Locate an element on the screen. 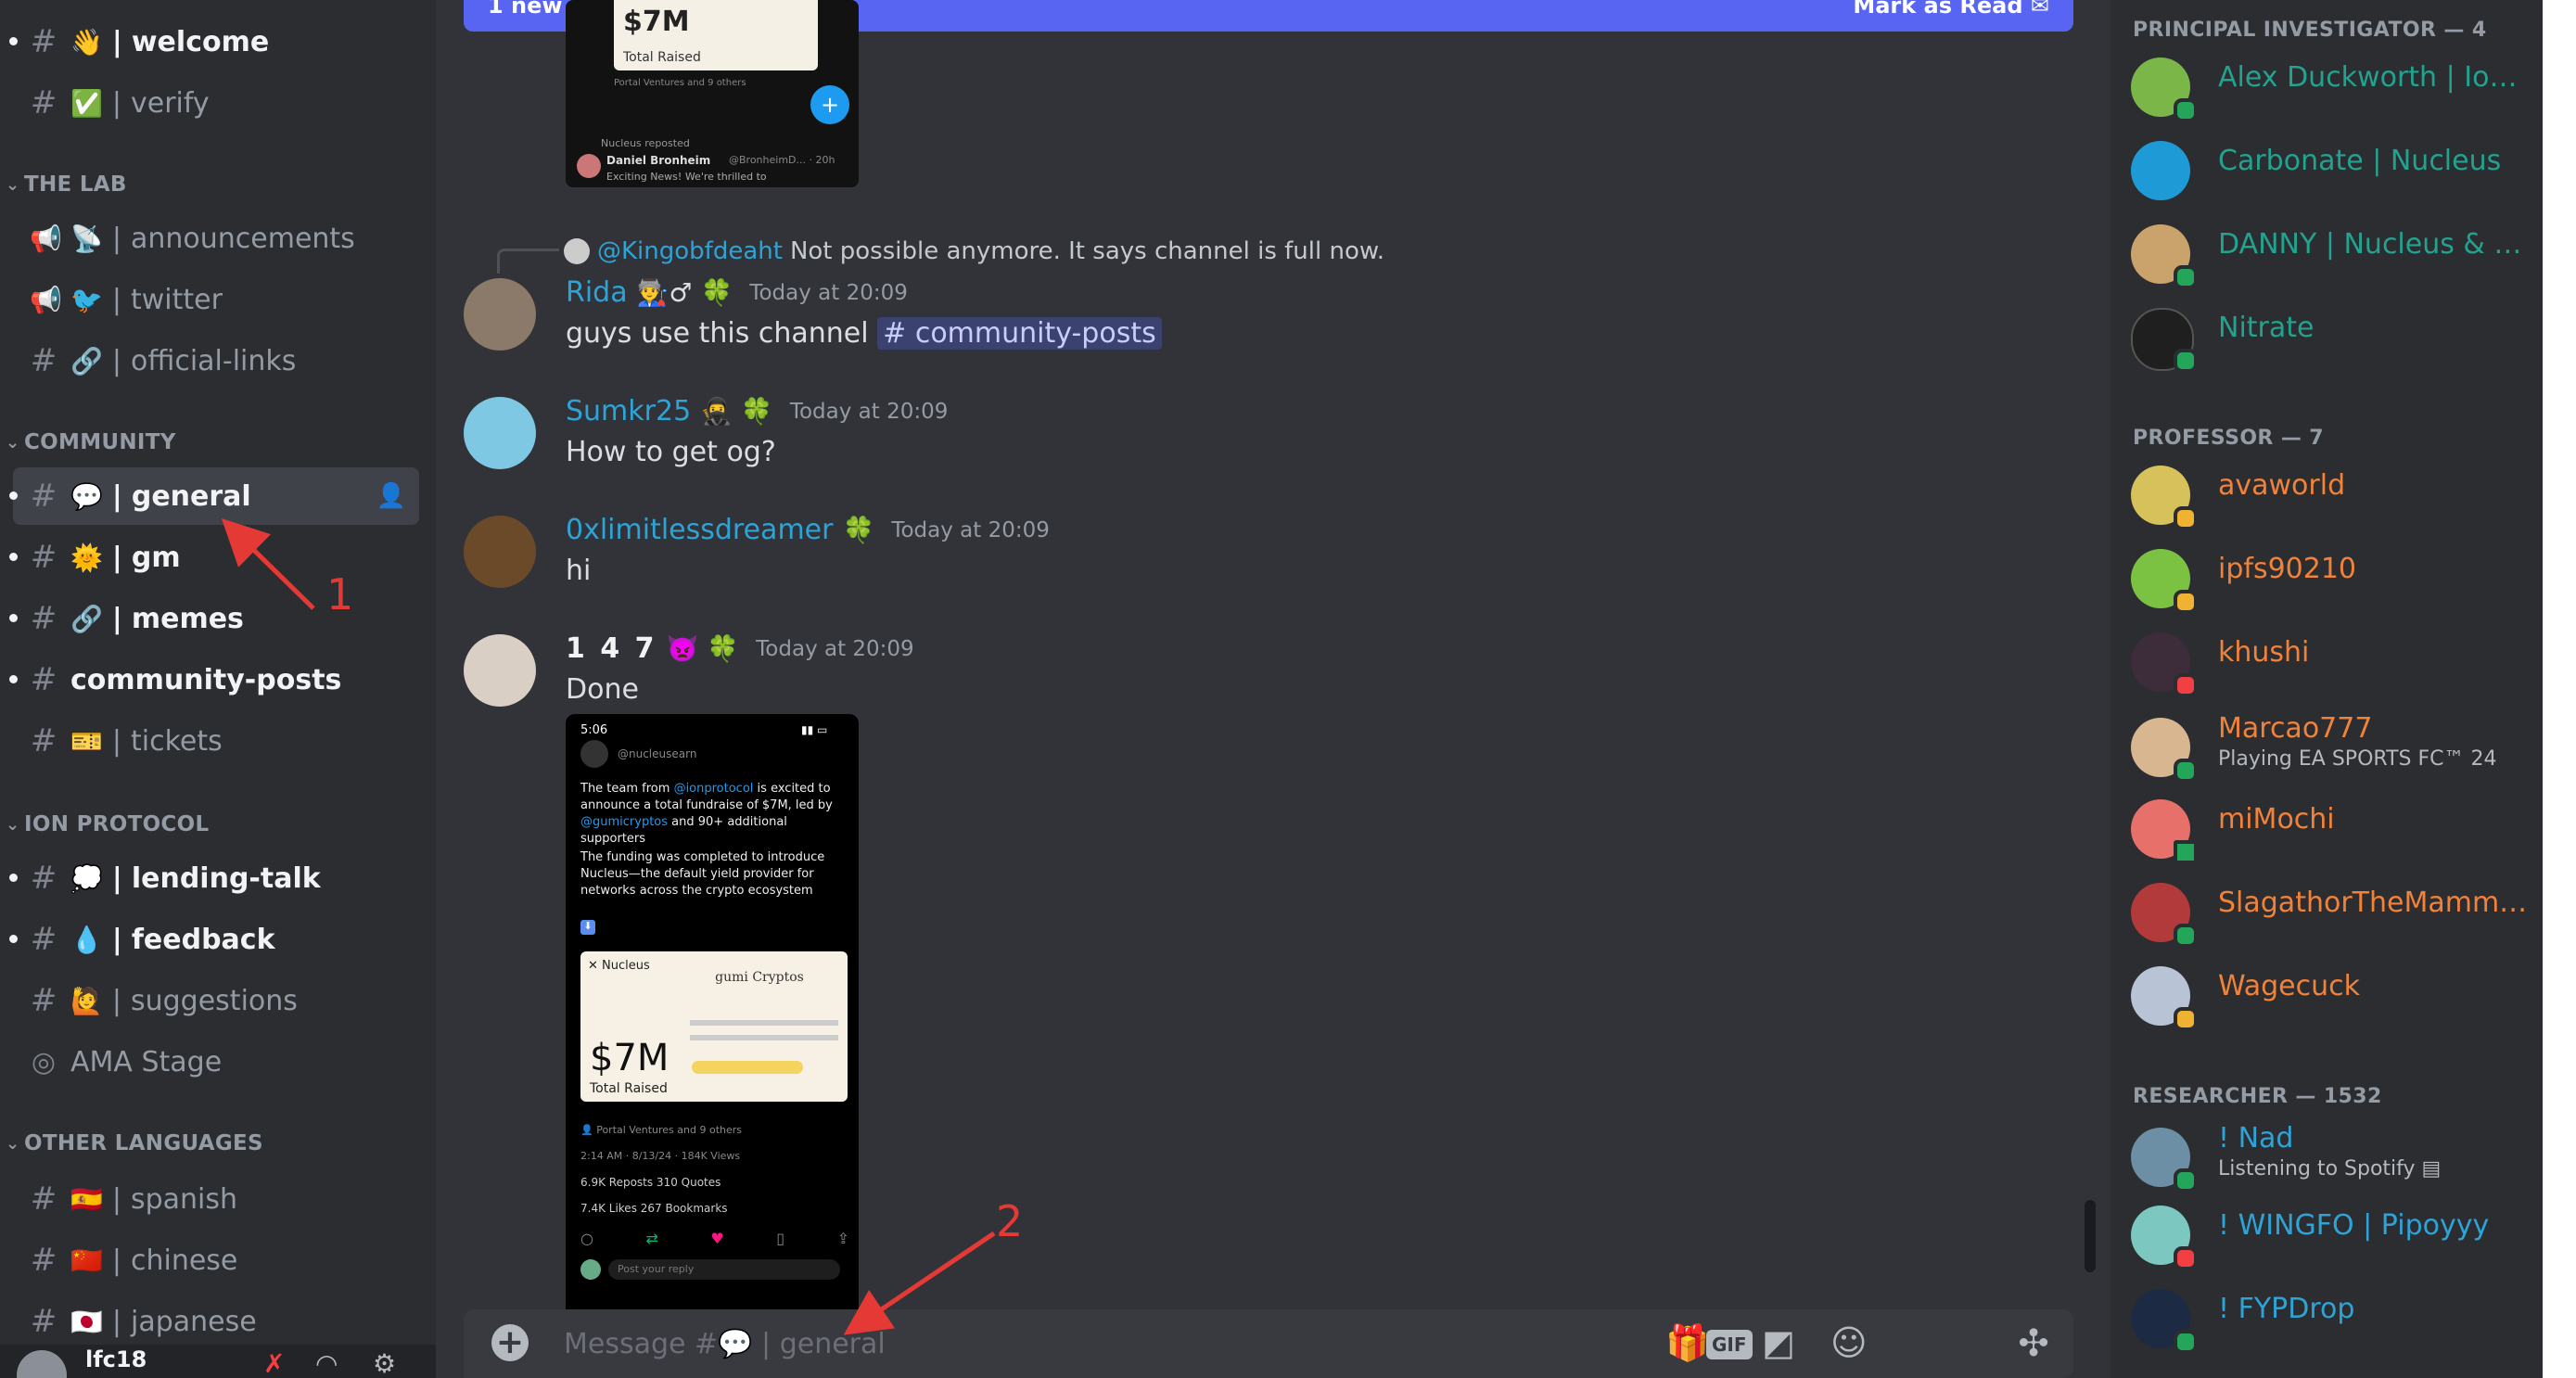 Image resolution: width=2576 pixels, height=1378 pixels. annotation-label-2: 2 is located at coordinates (1010, 1221).